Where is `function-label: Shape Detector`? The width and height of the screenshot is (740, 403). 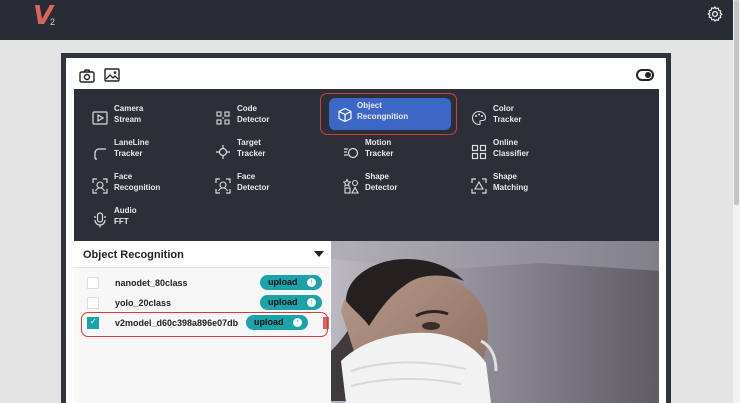
function-label: Shape Detector is located at coordinates (381, 182).